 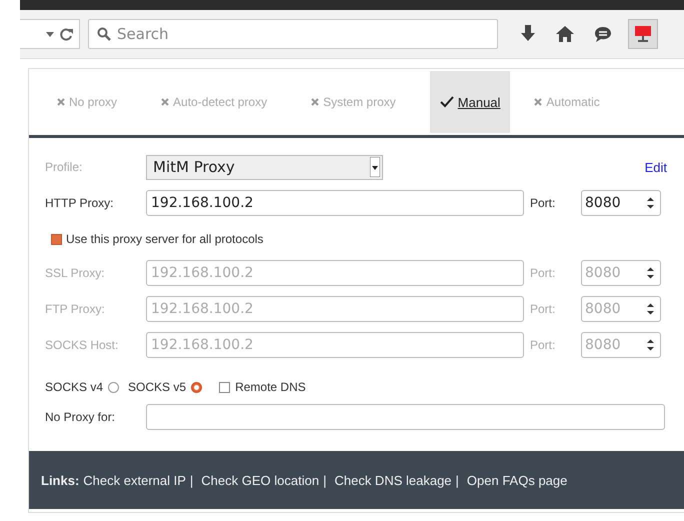 I want to click on field-label: SSL Proxy:, so click(x=75, y=273).